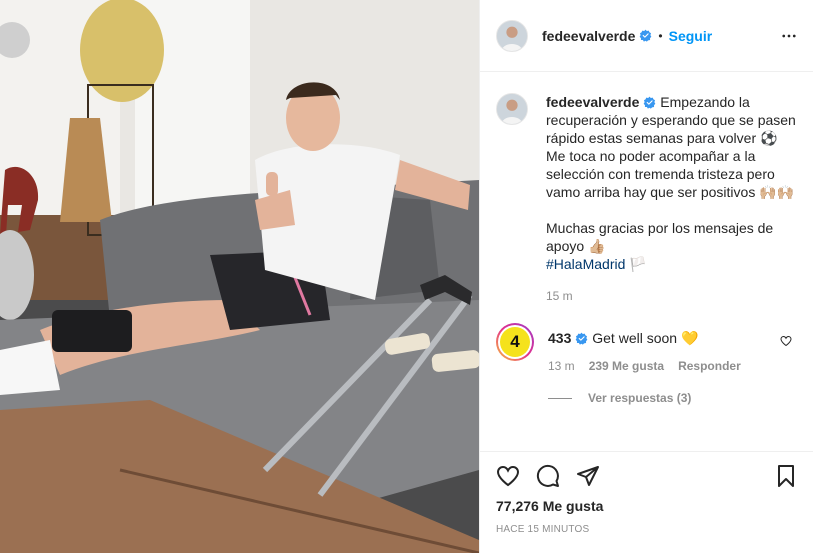  What do you see at coordinates (636, 264) in the screenshot?
I see `hashtag-suffix: 🏳️` at bounding box center [636, 264].